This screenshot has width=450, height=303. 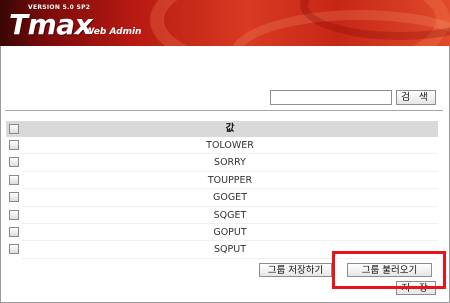 I want to click on row-value: SQGET, so click(x=230, y=215).